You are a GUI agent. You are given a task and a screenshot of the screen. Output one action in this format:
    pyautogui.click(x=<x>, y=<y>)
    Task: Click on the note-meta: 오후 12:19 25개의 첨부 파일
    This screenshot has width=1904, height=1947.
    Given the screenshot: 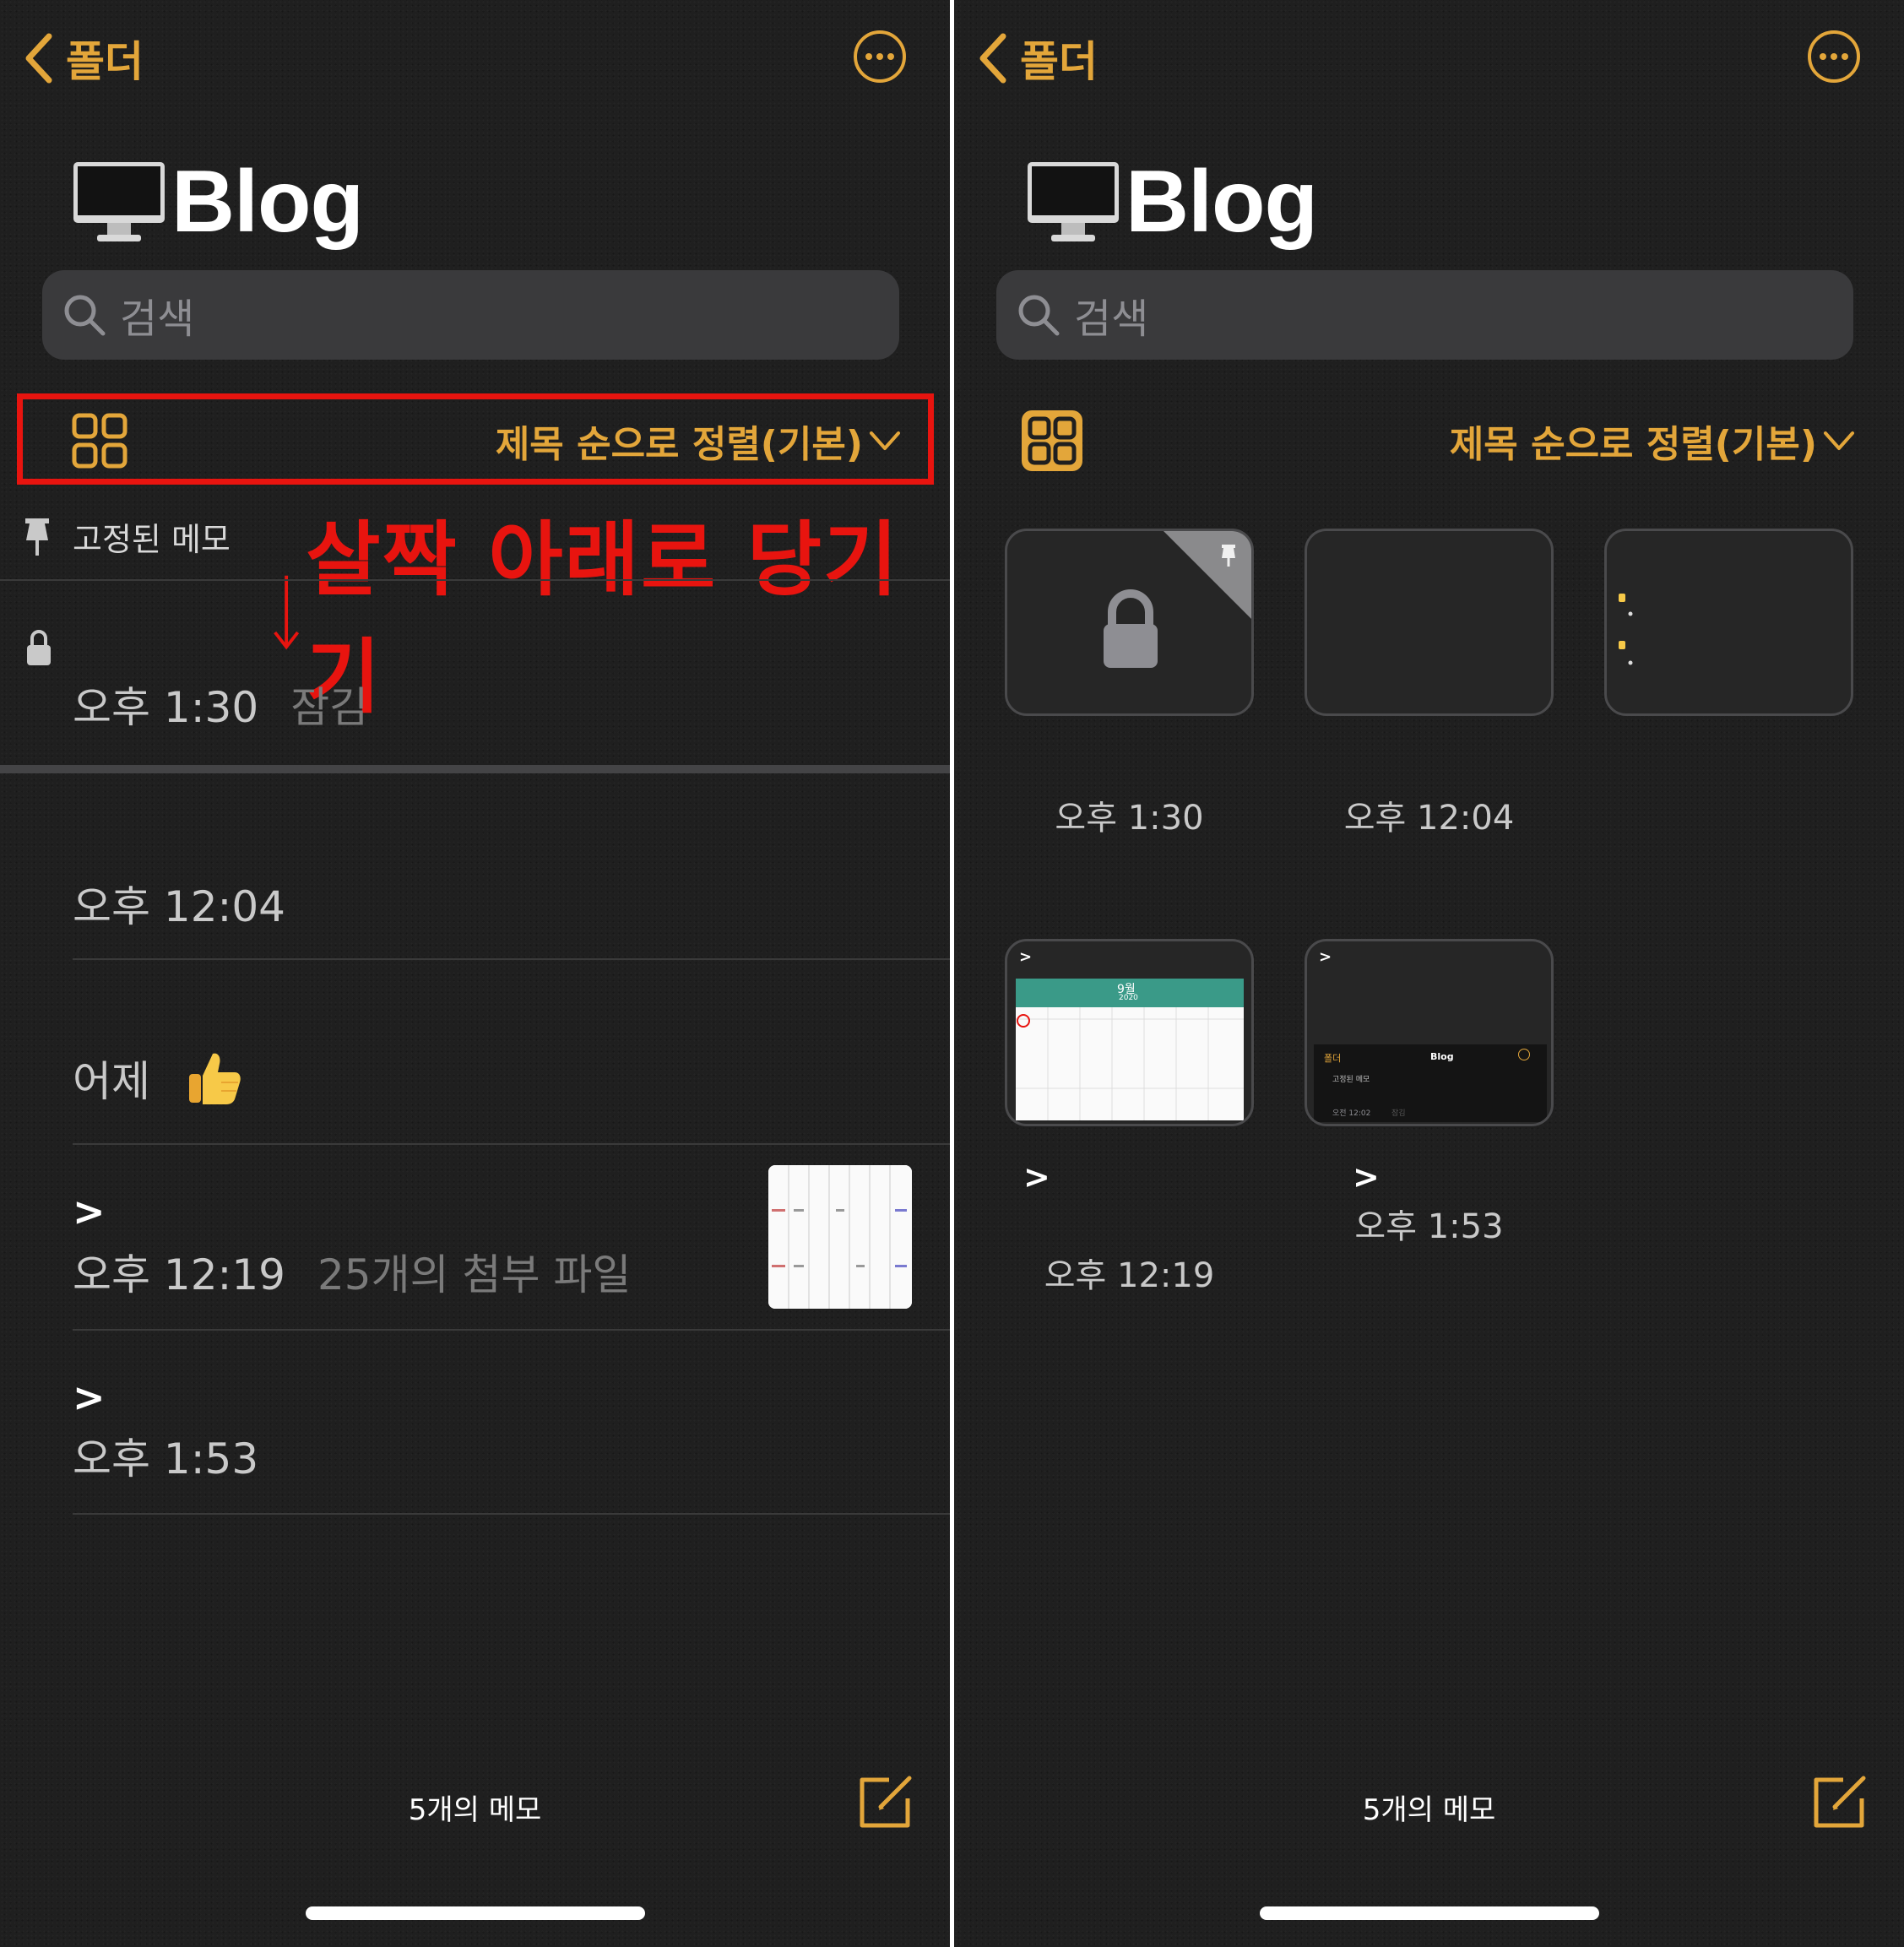 What is the action you would take?
    pyautogui.click(x=352, y=1271)
    